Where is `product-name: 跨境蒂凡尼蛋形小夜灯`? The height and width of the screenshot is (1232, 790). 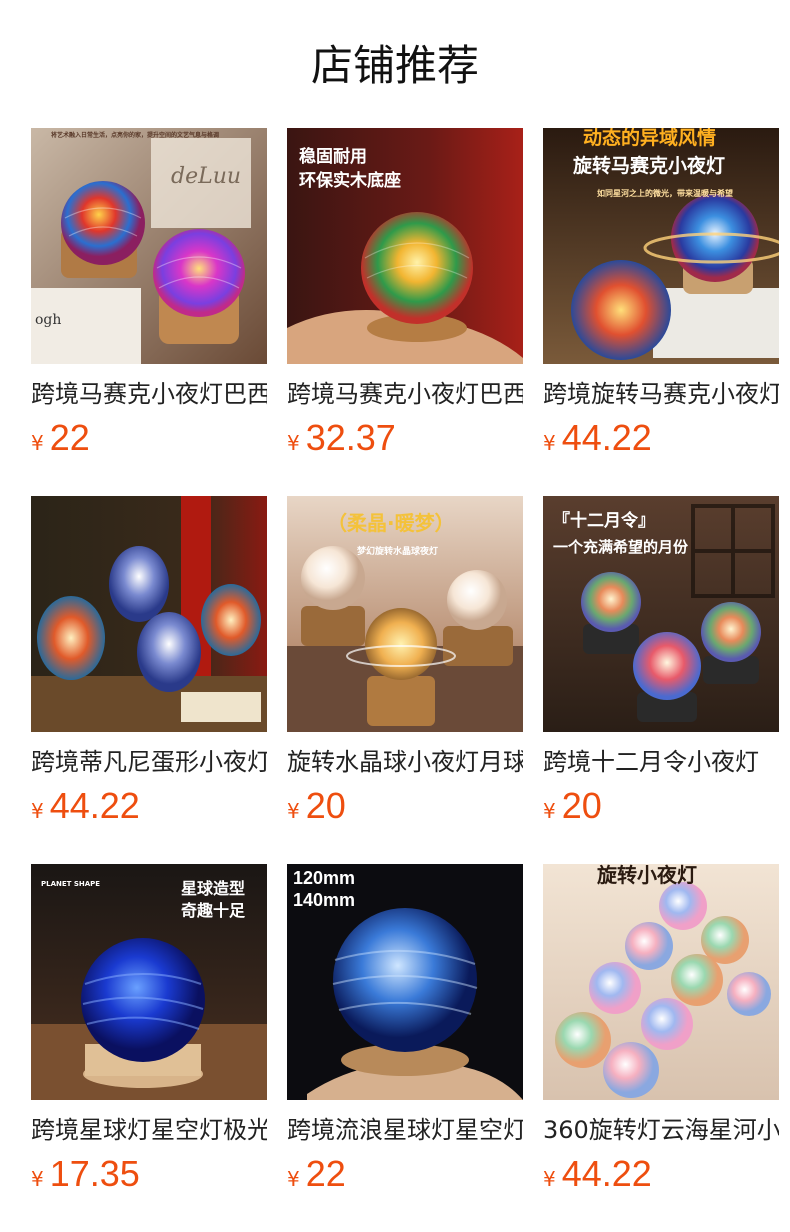 product-name: 跨境蒂凡尼蛋形小夜灯 is located at coordinates (149, 762).